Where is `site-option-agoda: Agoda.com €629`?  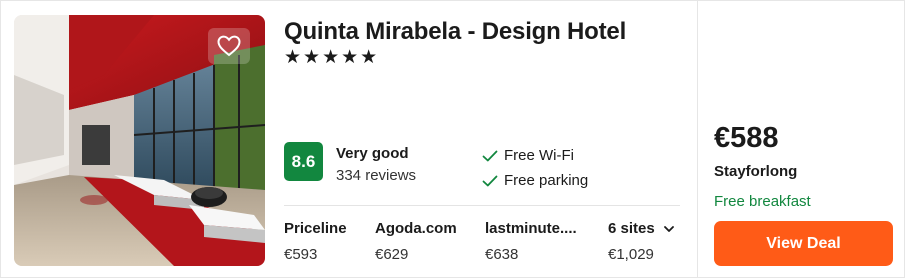
site-option-agoda: Agoda.com €629 is located at coordinates (416, 241).